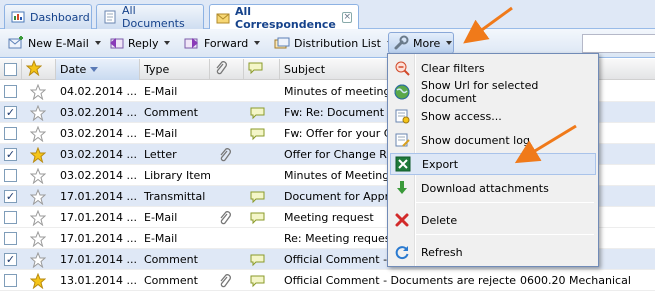 The image size is (655, 298). What do you see at coordinates (439, 220) in the screenshot?
I see `menu-item-label: Delete` at bounding box center [439, 220].